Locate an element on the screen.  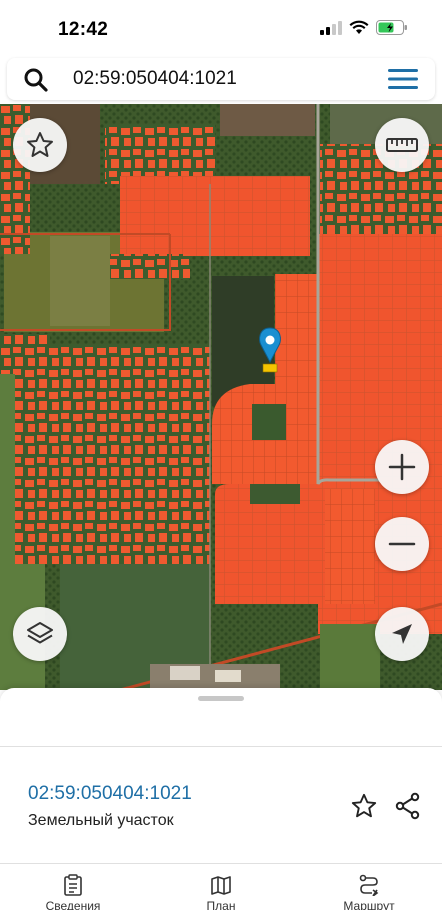
tab-label: Сведения is located at coordinates (73, 904).